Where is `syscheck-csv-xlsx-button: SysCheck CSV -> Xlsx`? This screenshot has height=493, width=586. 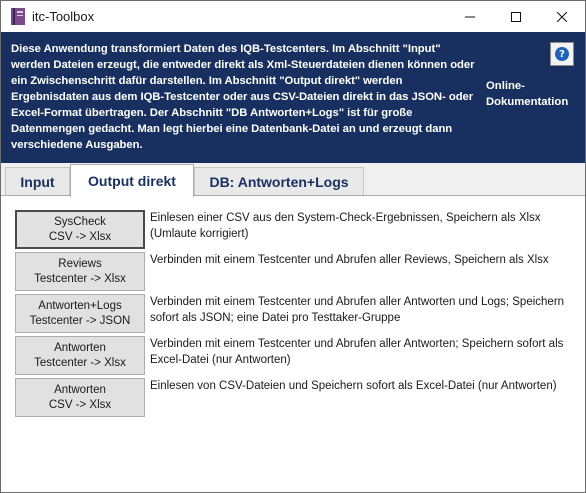 syscheck-csv-xlsx-button: SysCheck CSV -> Xlsx is located at coordinates (80, 229).